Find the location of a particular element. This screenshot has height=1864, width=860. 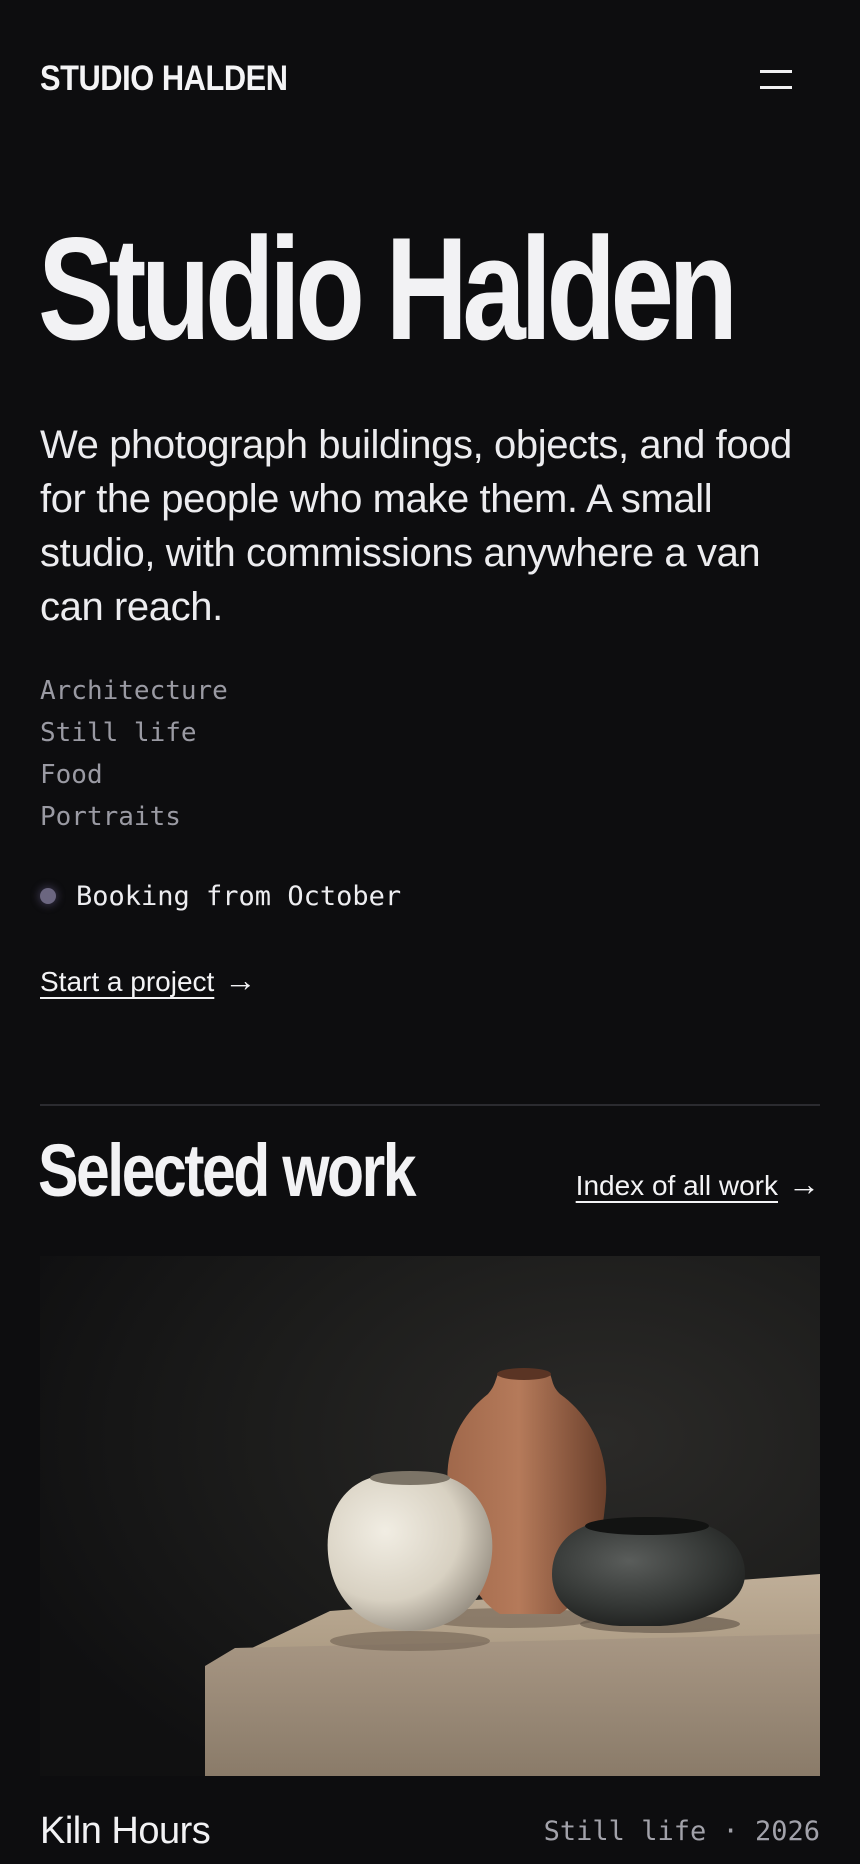

start-project-label: Start a project is located at coordinates (127, 981).